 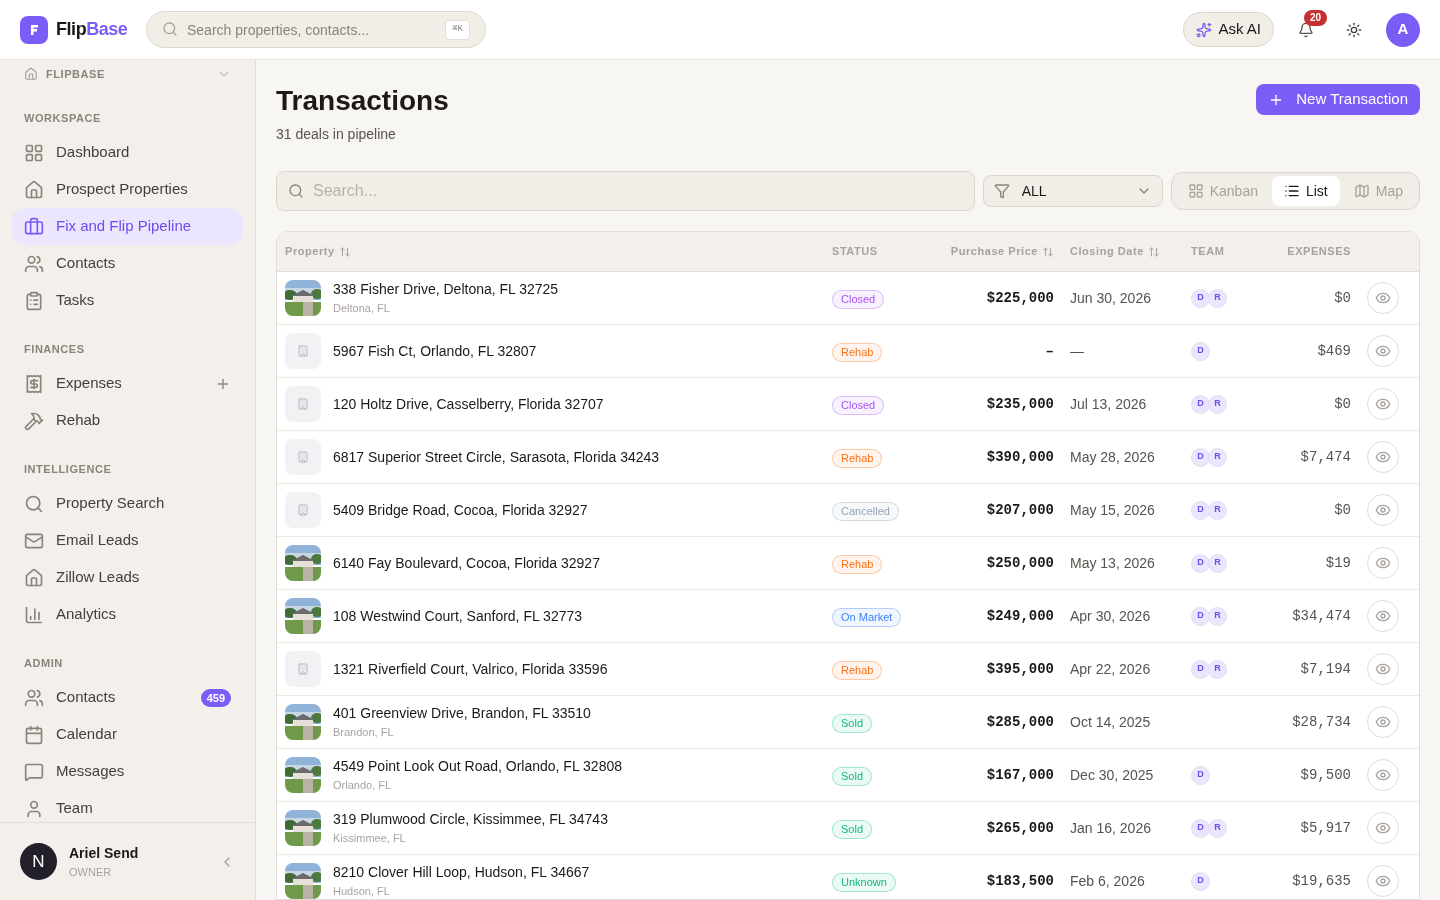 I want to click on date-cell-text: Apr 22, 2026, so click(x=1110, y=669).